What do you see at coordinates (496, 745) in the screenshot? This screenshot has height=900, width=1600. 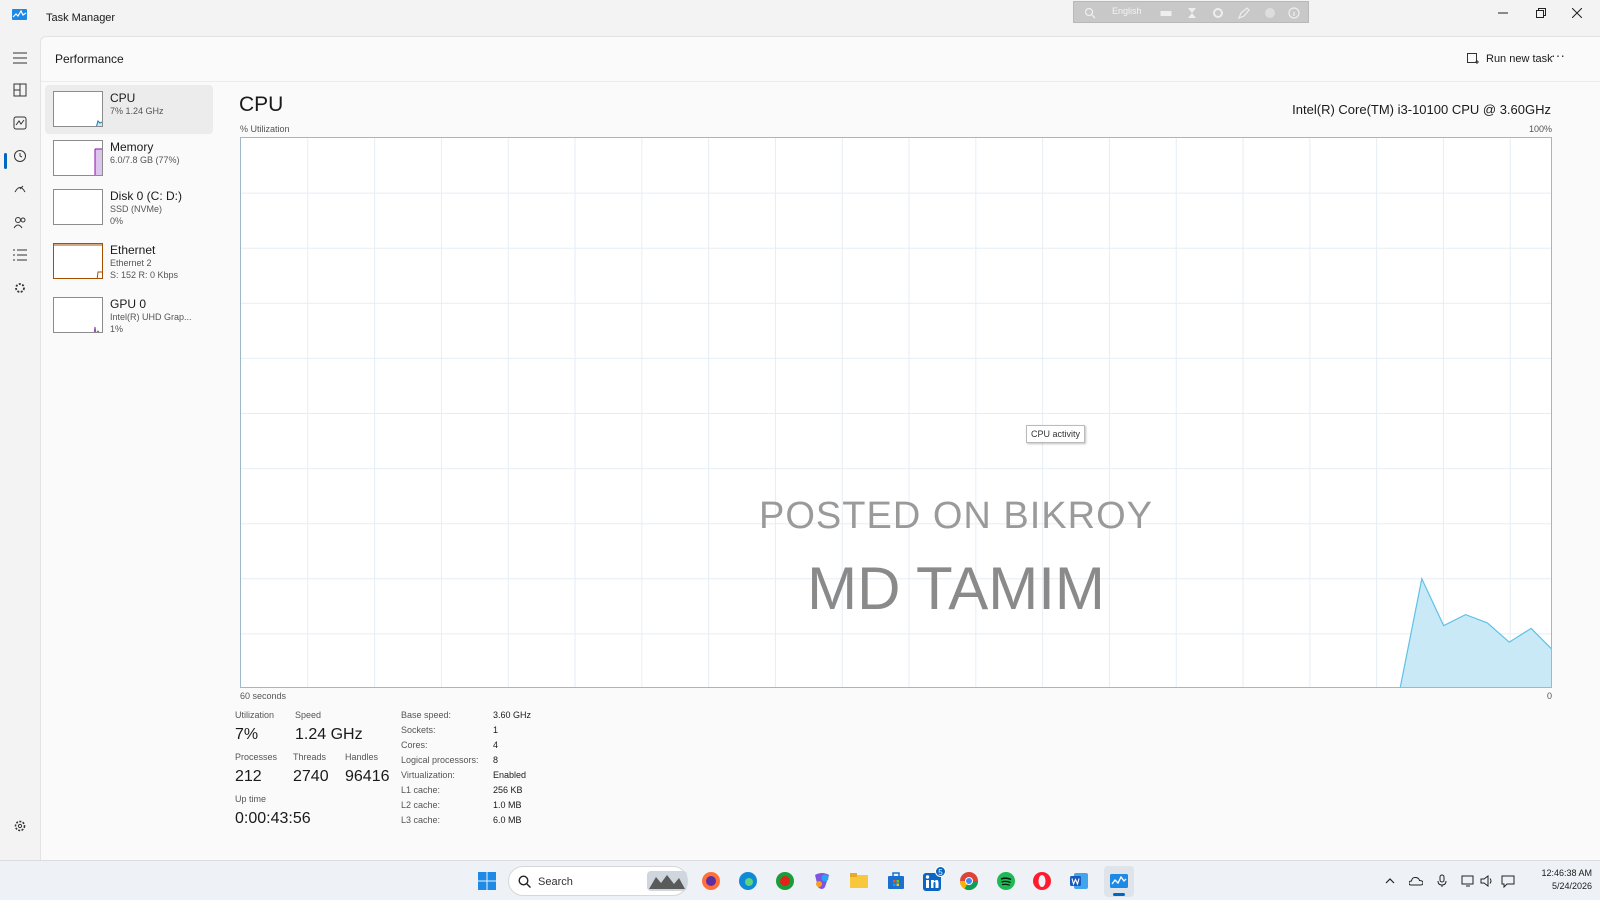 I see `spec-value: 4` at bounding box center [496, 745].